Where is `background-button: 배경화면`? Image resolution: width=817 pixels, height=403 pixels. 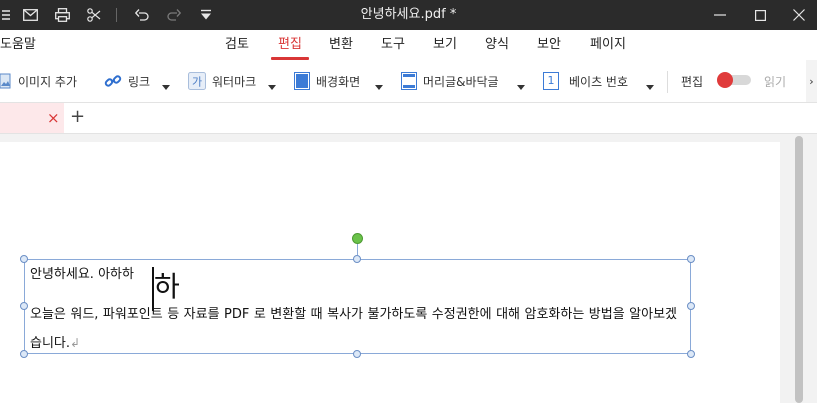 background-button: 배경화면 is located at coordinates (327, 81).